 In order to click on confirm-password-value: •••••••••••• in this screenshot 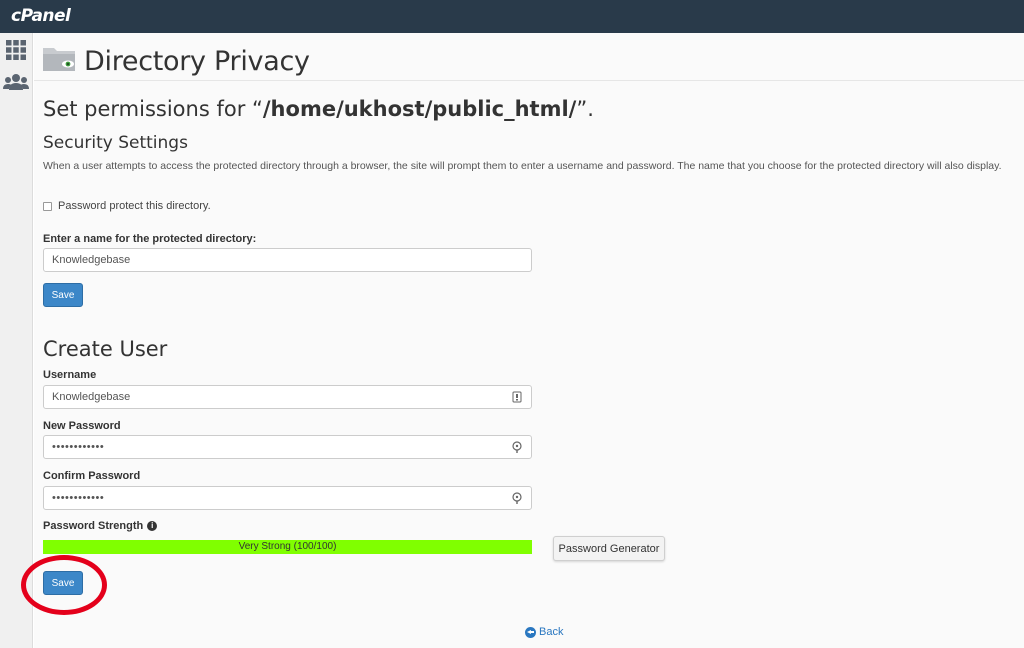, I will do `click(78, 498)`.